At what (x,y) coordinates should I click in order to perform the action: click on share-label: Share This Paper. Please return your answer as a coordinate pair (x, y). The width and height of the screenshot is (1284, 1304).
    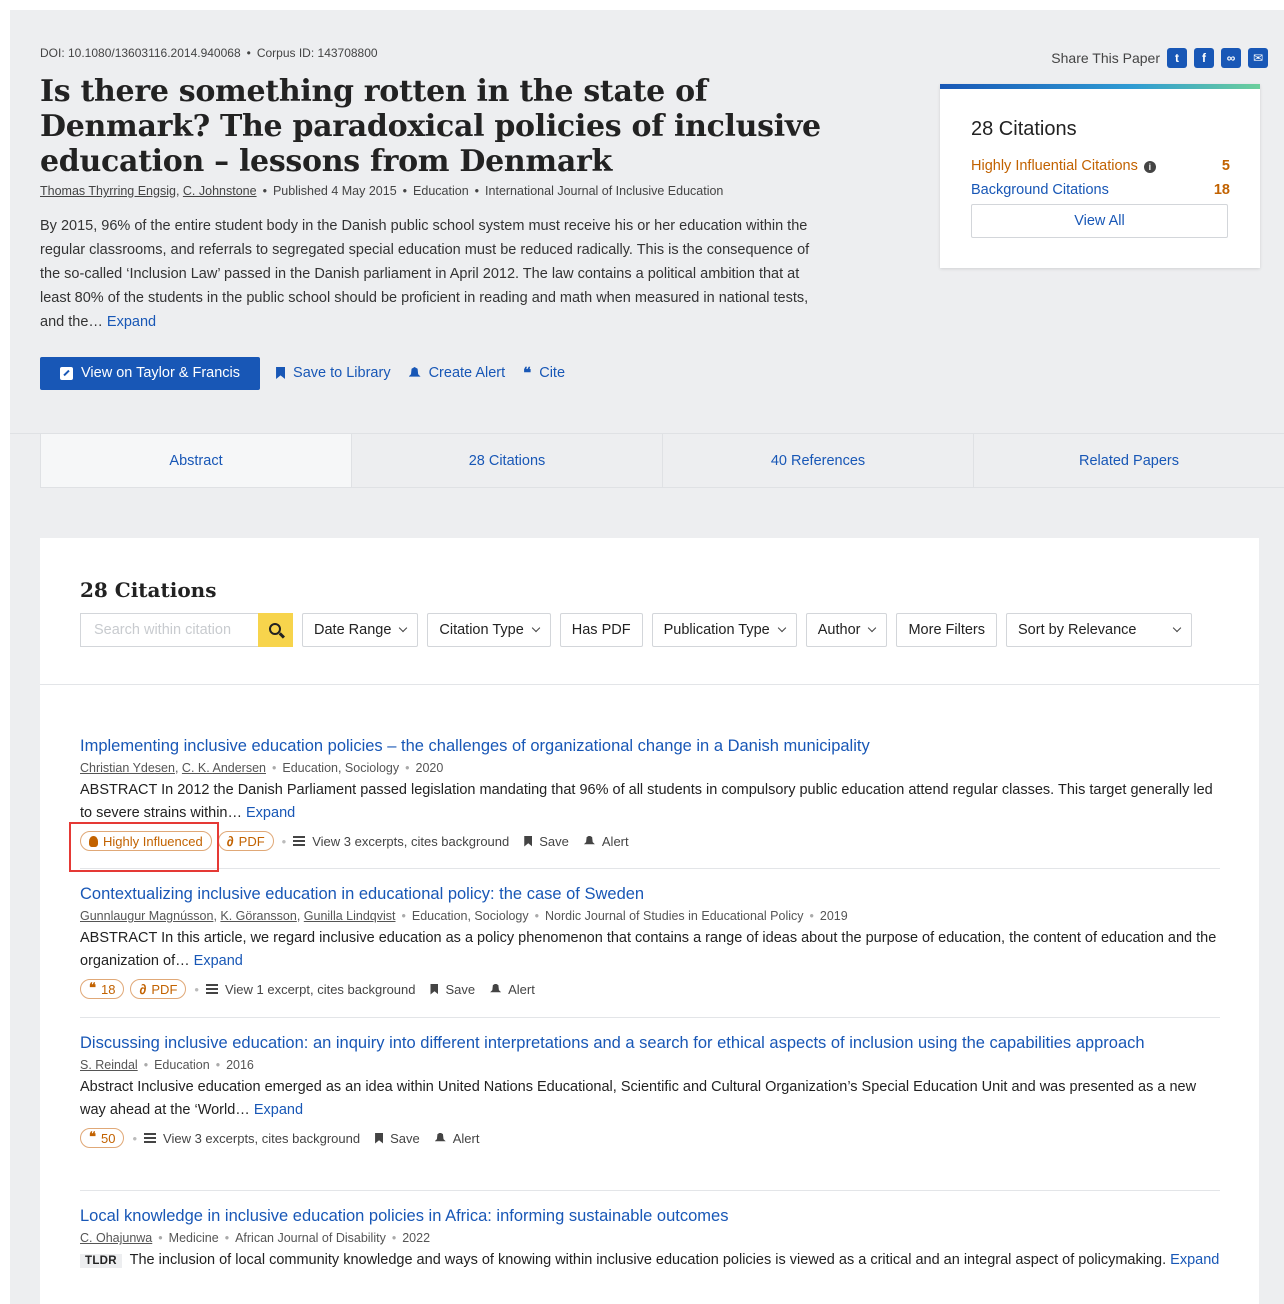
    Looking at the image, I should click on (1105, 58).